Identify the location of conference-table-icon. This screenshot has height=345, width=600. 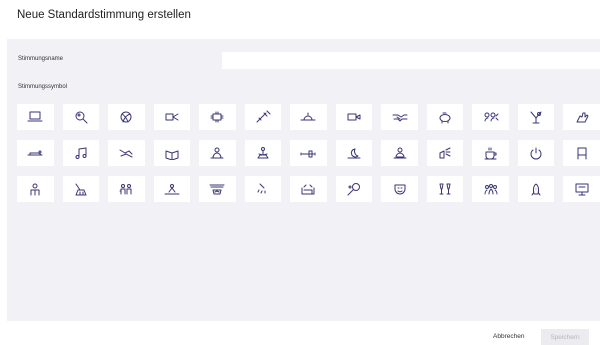
(217, 117).